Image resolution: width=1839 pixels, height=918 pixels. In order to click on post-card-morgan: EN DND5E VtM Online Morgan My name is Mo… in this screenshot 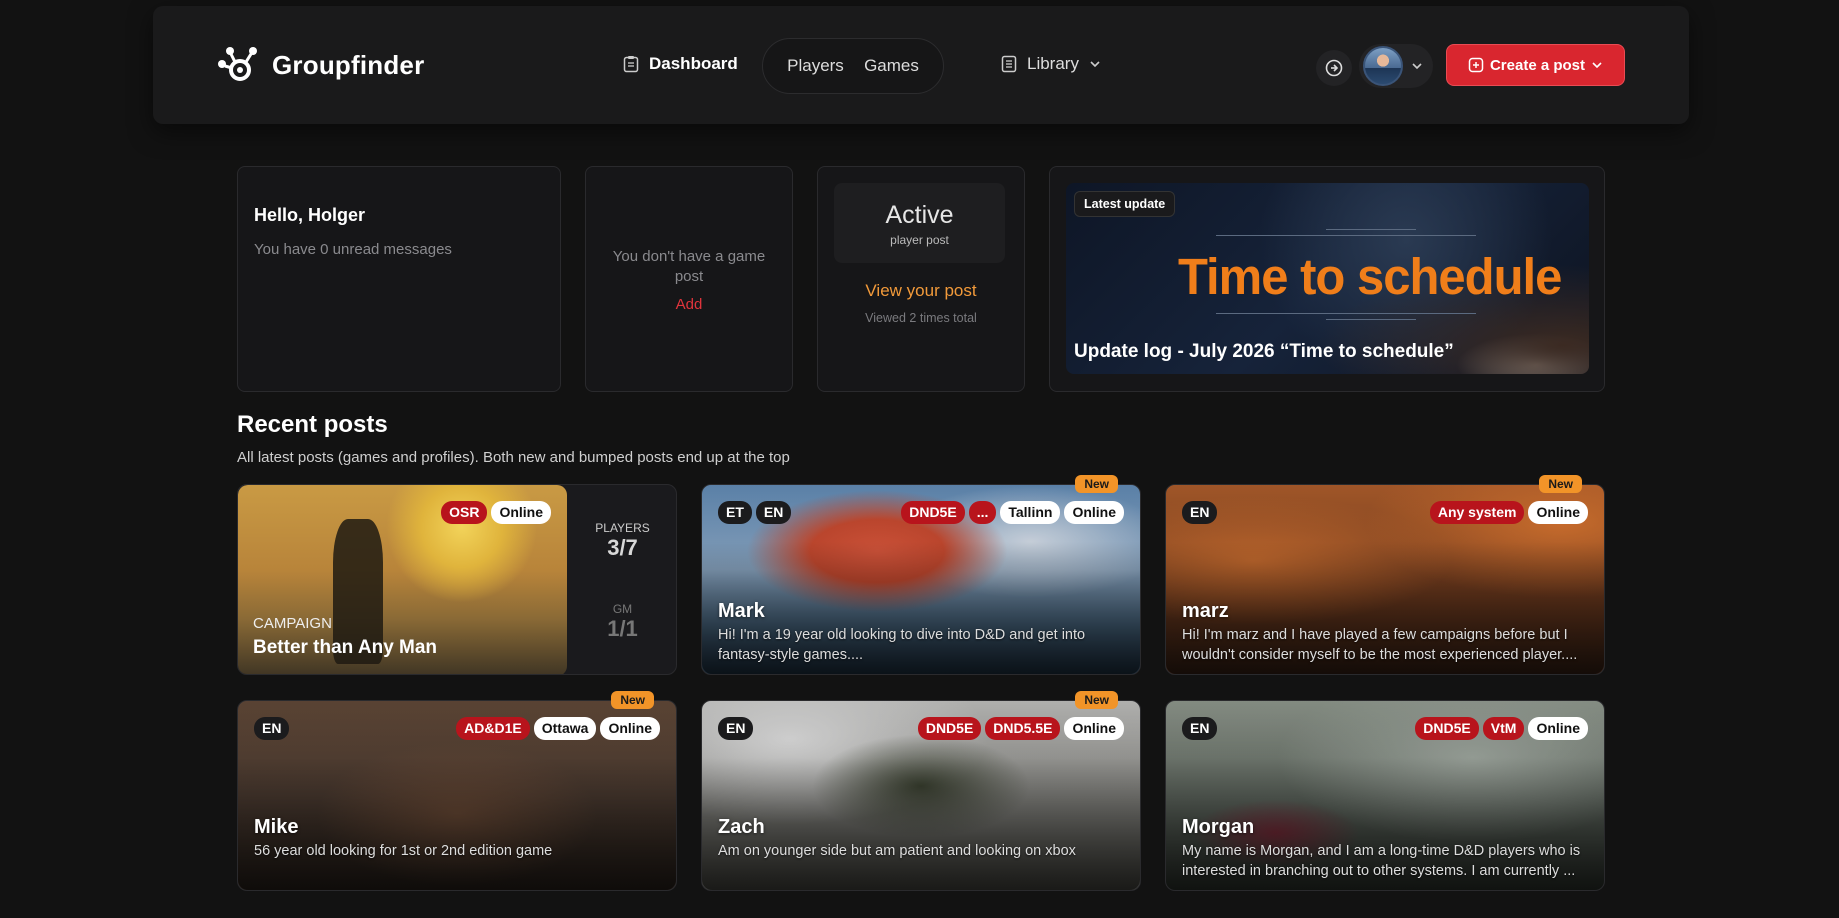, I will do `click(1385, 795)`.